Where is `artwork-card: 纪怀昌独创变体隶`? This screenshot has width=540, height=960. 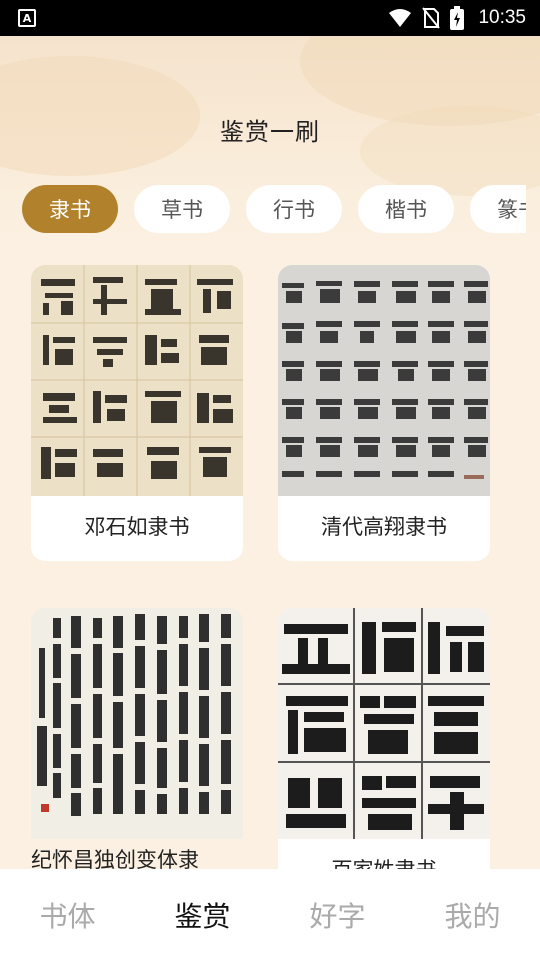
artwork-card: 纪怀昌独创变体隶 is located at coordinates (137, 739).